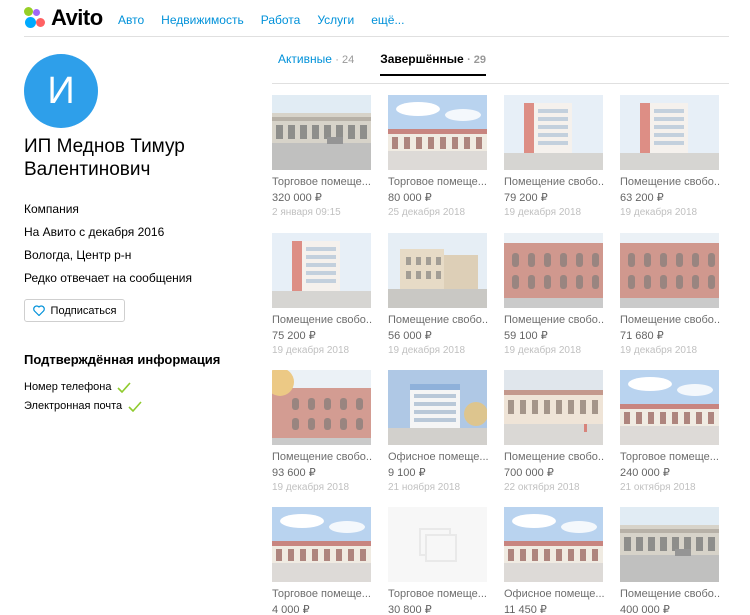 The image size is (750, 615). Describe the element at coordinates (645, 473) in the screenshot. I see `listing-price: 240 000 ₽` at that location.